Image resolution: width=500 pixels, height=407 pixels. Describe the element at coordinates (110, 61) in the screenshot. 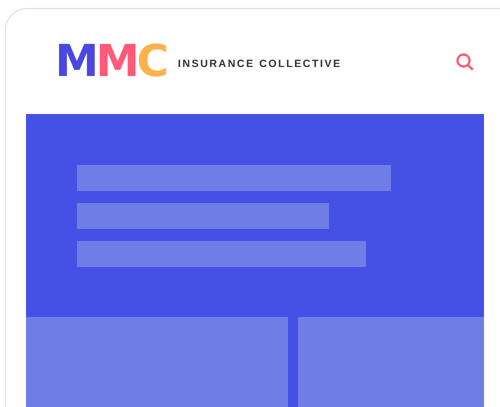

I see `logo: MMC` at that location.